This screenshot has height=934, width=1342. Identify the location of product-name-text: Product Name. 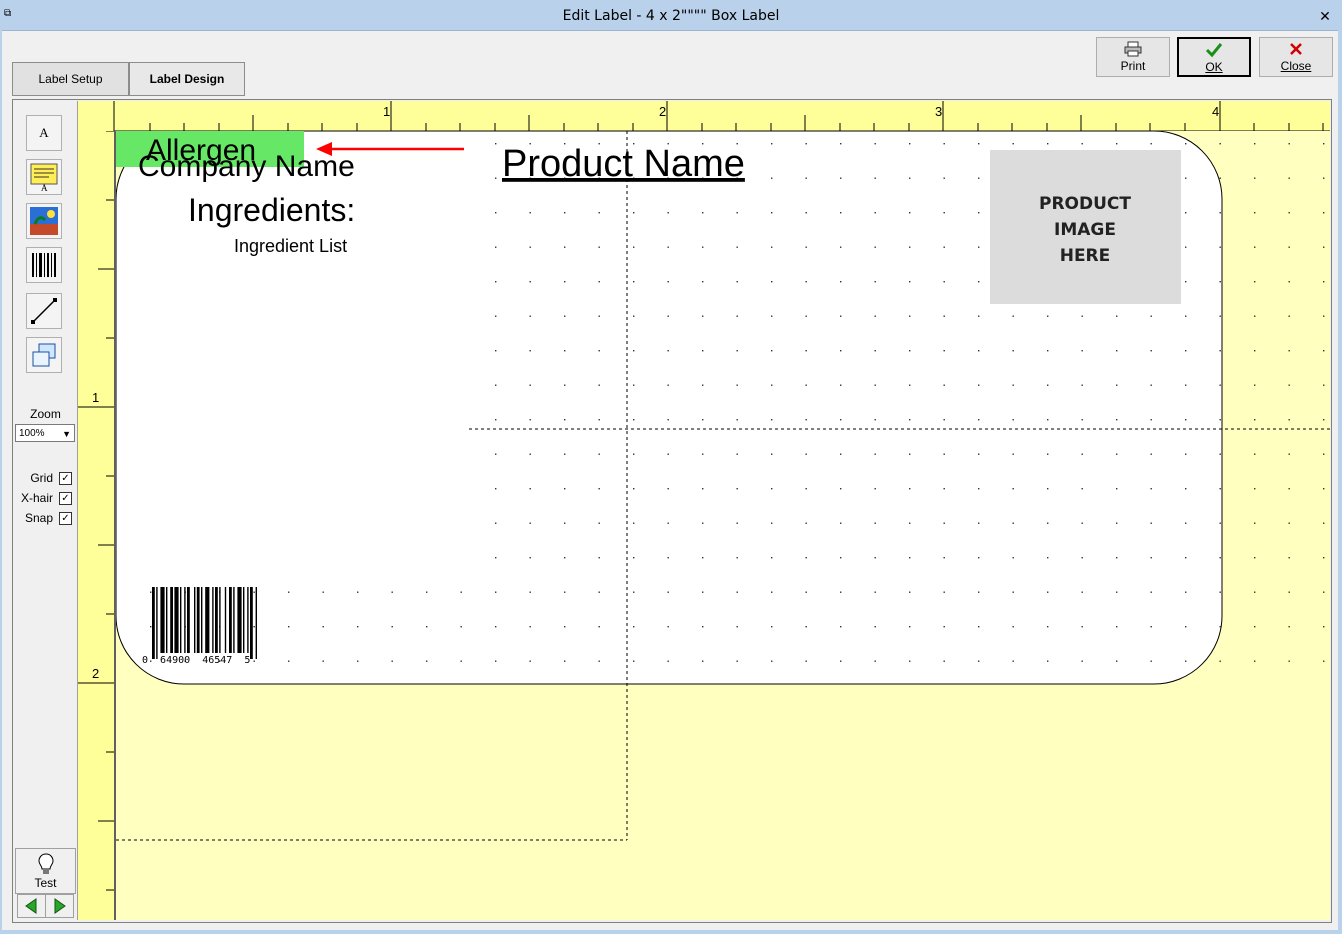
(623, 164).